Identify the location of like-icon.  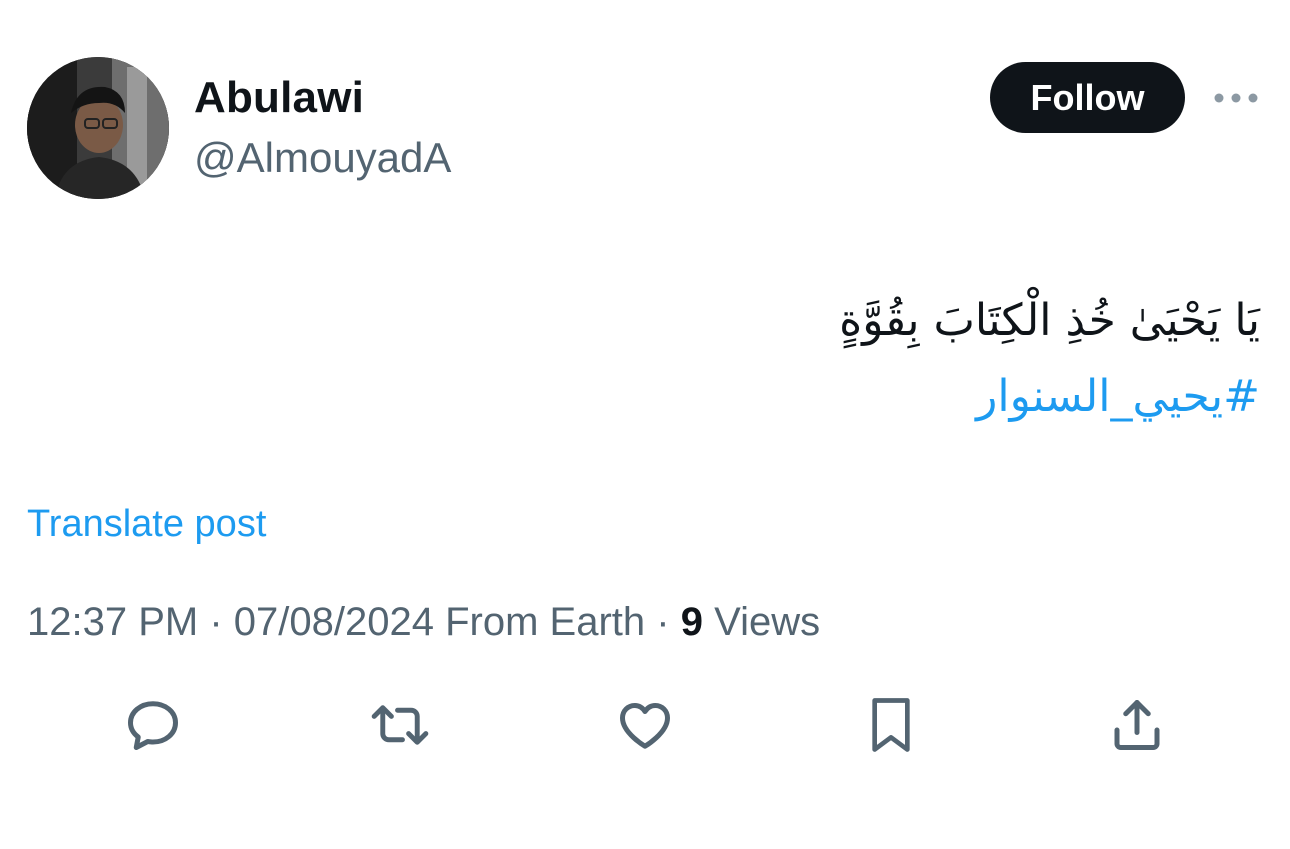
(645, 725).